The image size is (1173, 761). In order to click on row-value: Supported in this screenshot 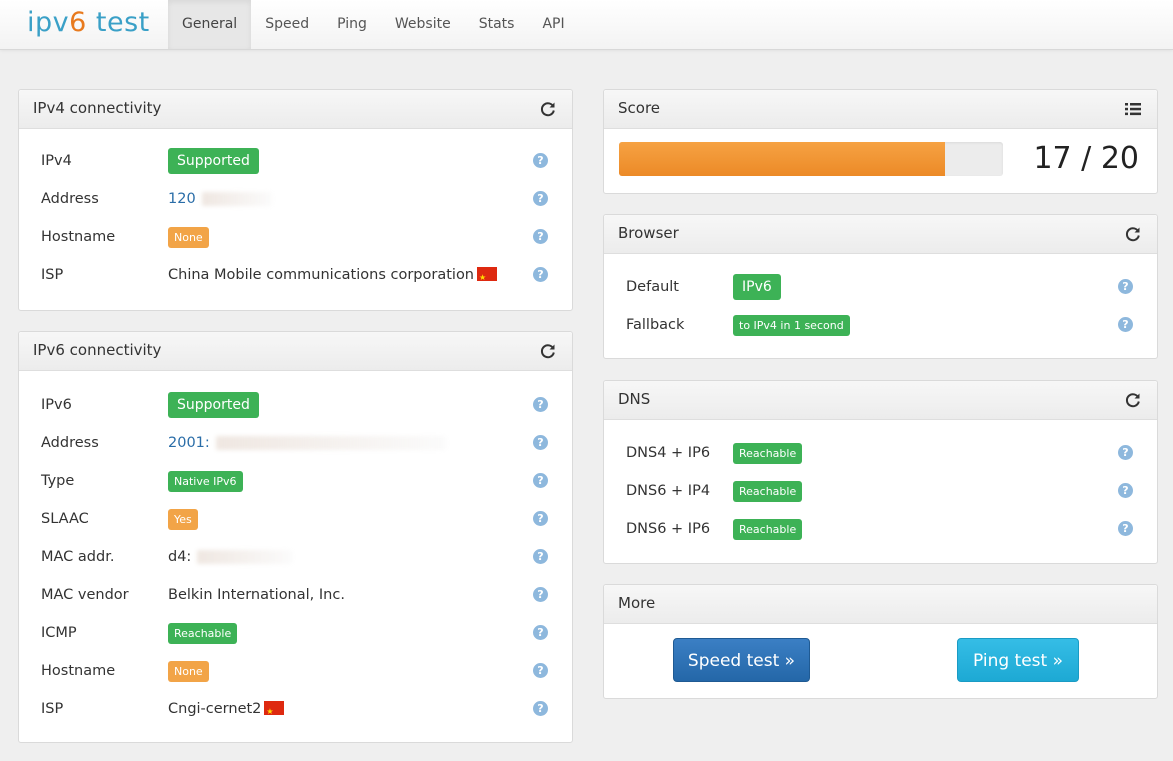, I will do `click(213, 405)`.